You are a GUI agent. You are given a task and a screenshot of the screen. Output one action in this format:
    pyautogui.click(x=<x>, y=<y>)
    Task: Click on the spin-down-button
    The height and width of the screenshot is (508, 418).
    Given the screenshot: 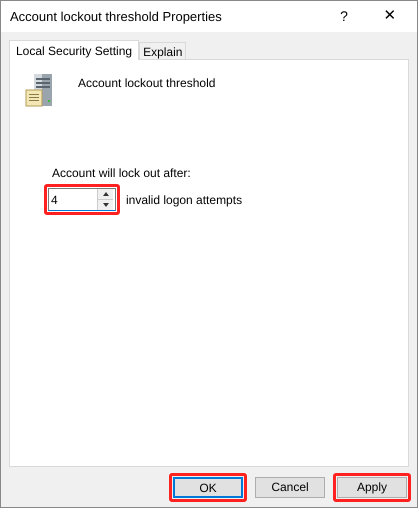 What is the action you would take?
    pyautogui.click(x=105, y=205)
    